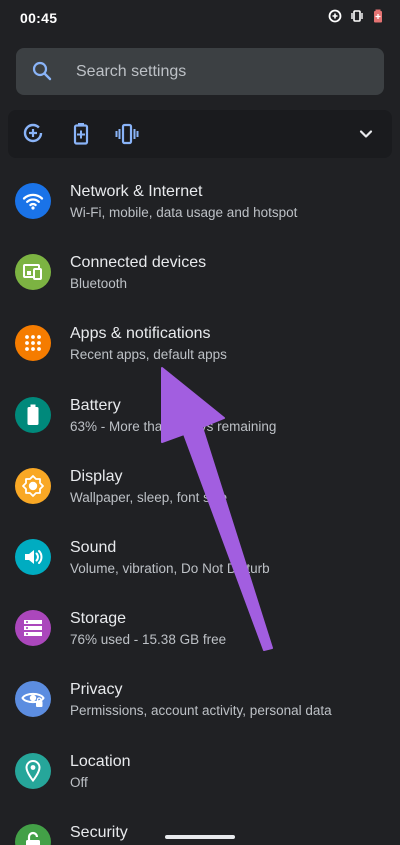  I want to click on search-bar: Search settings, so click(200, 71).